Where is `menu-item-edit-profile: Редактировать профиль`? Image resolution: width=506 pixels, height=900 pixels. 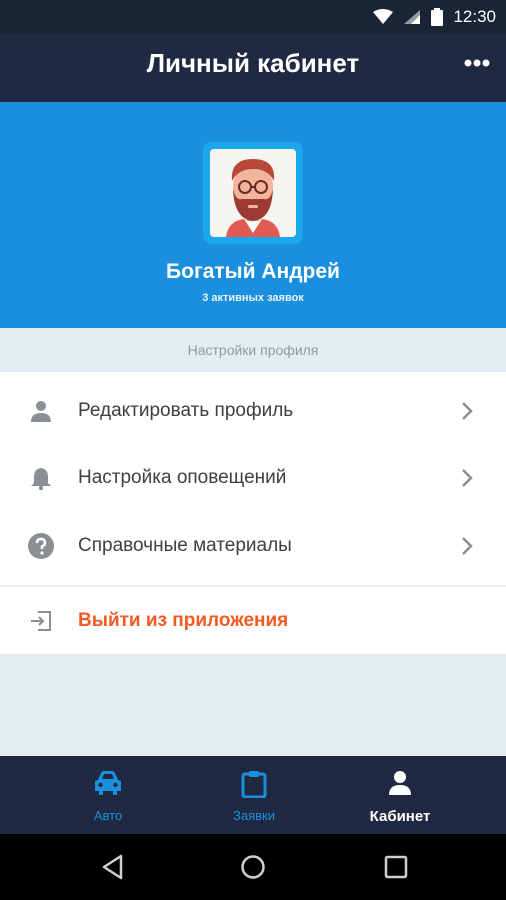 menu-item-edit-profile: Редактировать профиль is located at coordinates (253, 411).